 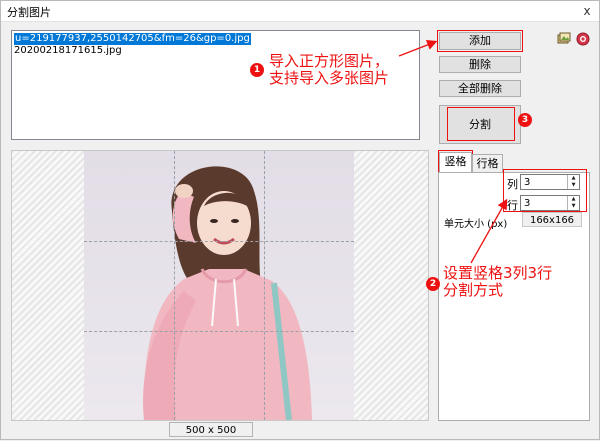 What do you see at coordinates (552, 219) in the screenshot?
I see `unit-size-value: 166x166` at bounding box center [552, 219].